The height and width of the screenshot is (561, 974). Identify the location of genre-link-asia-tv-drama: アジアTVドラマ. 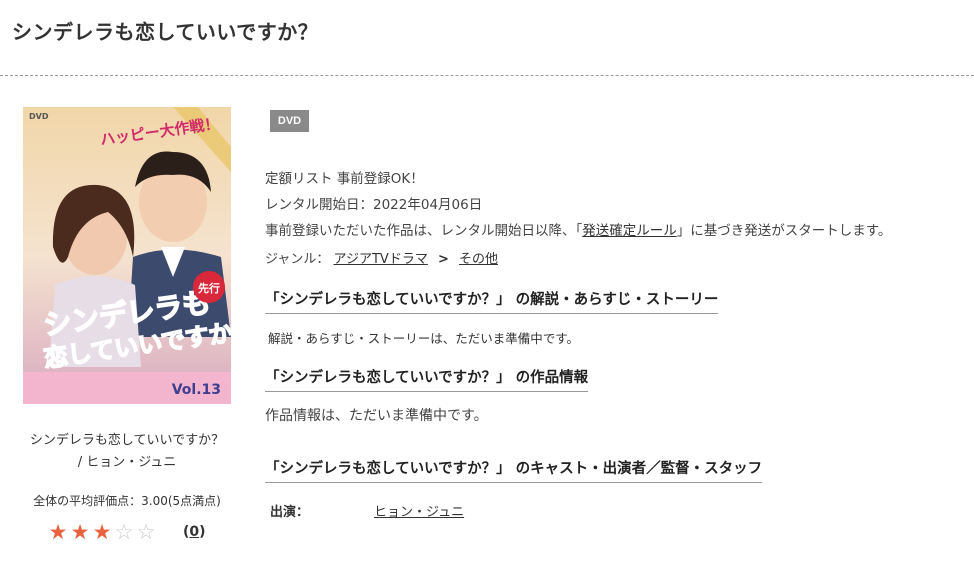
(381, 259).